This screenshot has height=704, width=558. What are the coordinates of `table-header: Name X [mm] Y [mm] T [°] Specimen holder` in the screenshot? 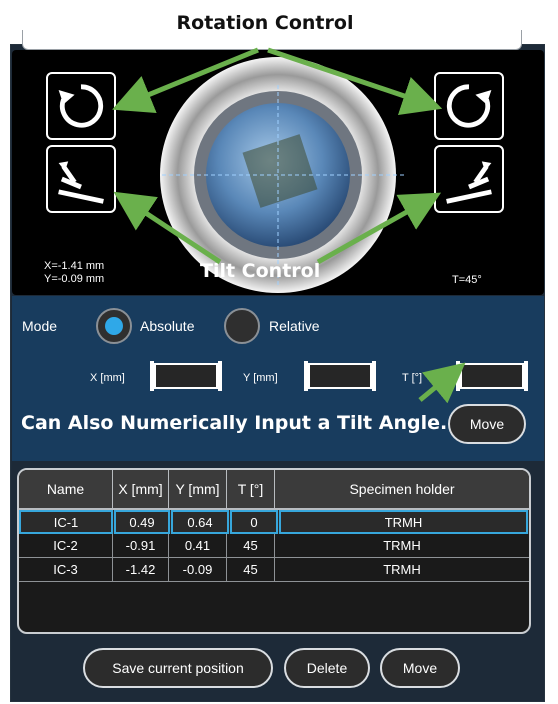 It's located at (274, 490).